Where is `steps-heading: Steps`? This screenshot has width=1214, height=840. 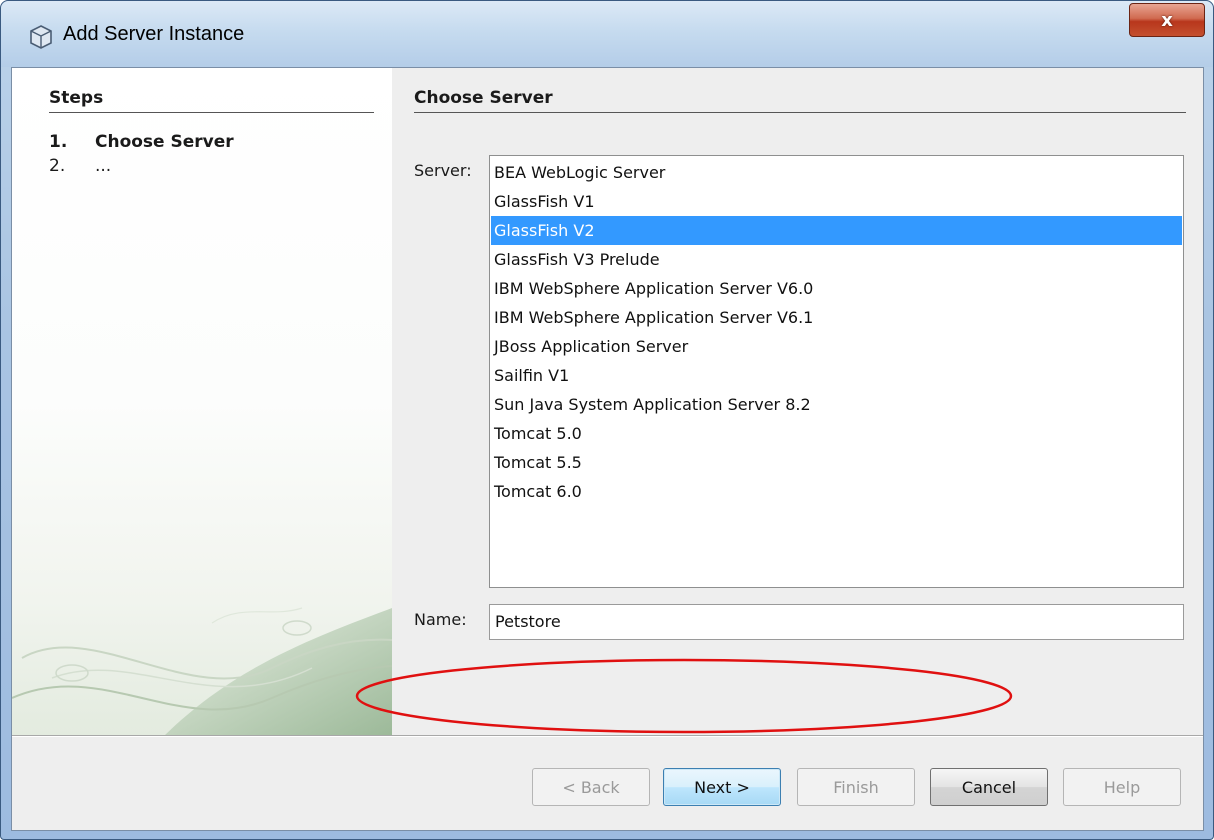
steps-heading: Steps is located at coordinates (76, 98).